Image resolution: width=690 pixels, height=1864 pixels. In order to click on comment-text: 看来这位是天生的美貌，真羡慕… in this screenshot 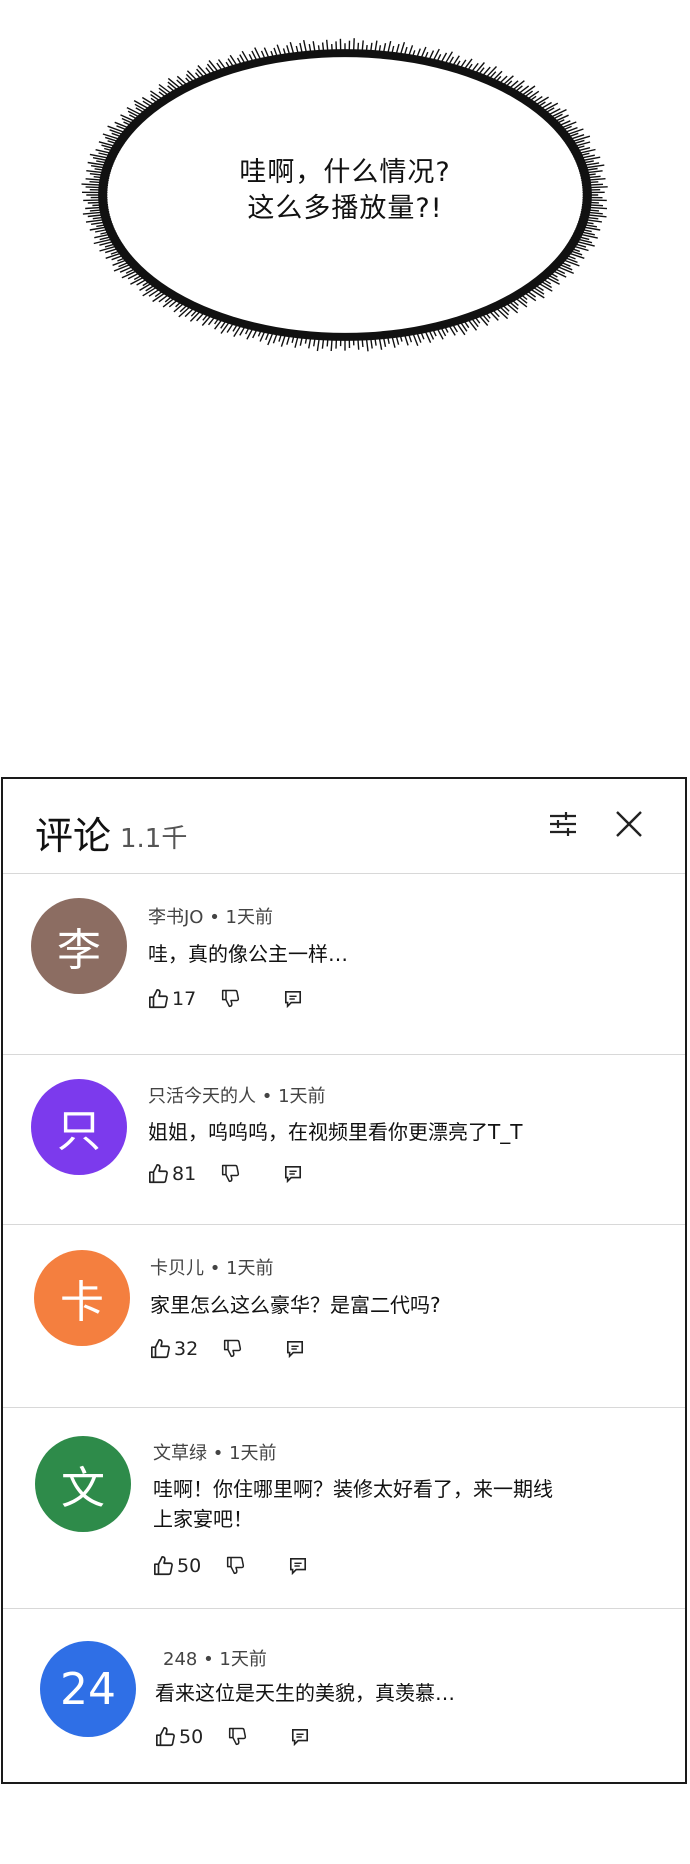, I will do `click(305, 1693)`.